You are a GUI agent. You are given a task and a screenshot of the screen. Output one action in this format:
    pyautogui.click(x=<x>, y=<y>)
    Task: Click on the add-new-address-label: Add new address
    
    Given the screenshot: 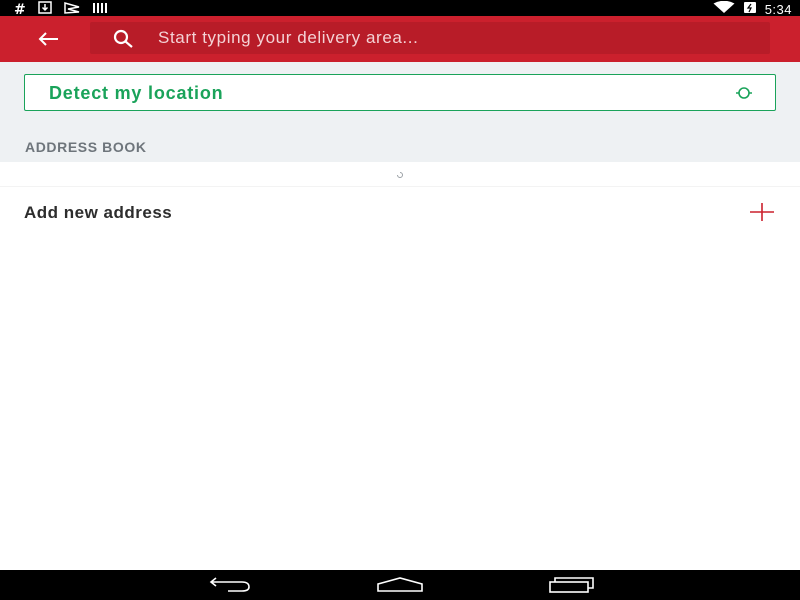 What is the action you would take?
    pyautogui.click(x=98, y=212)
    